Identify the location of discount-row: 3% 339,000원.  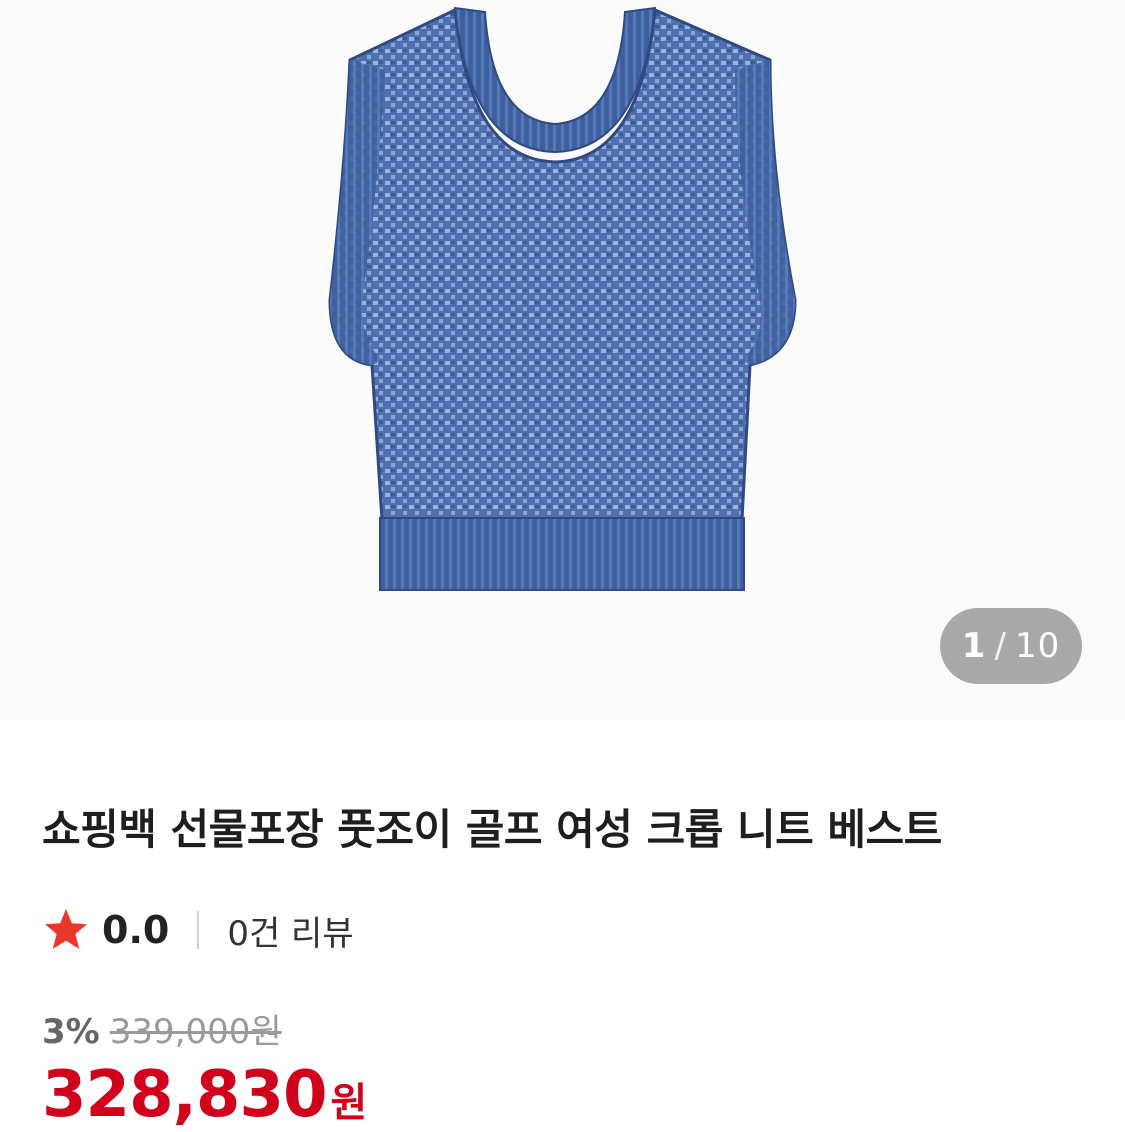
(162, 1028).